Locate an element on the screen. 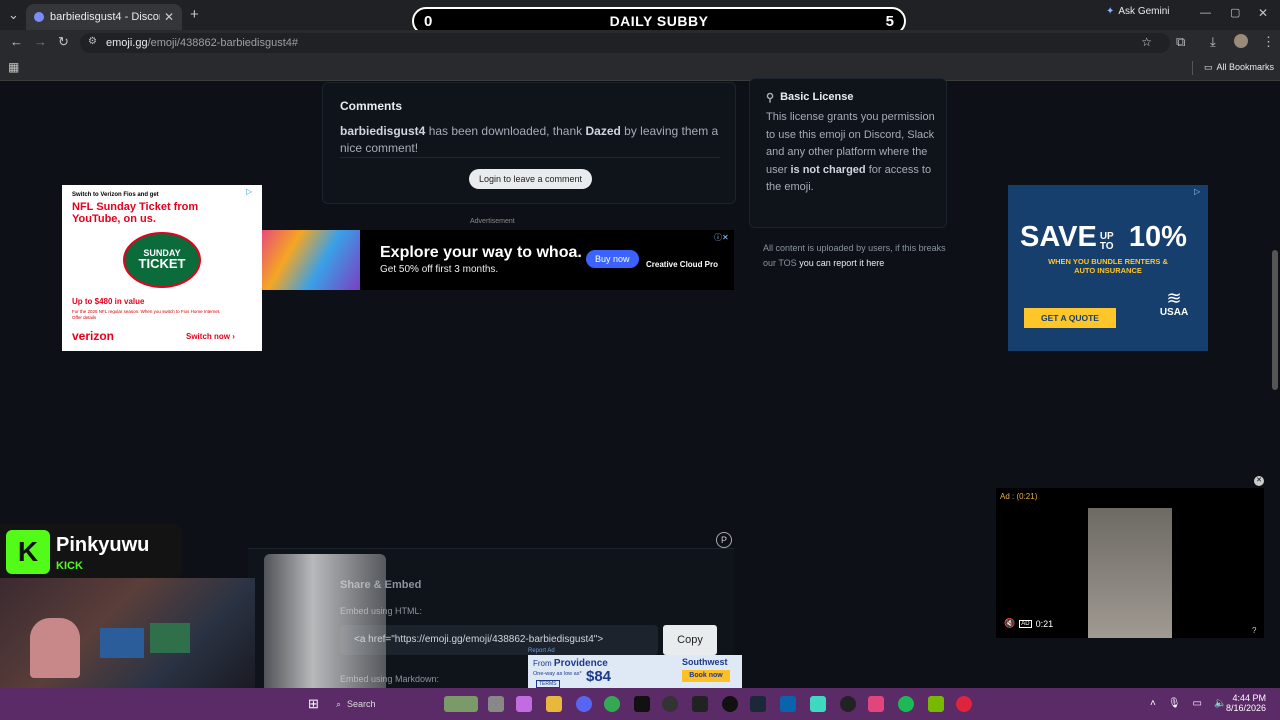 Image resolution: width=1280 pixels, height=720 pixels. webcam-monitor-shape is located at coordinates (170, 638).